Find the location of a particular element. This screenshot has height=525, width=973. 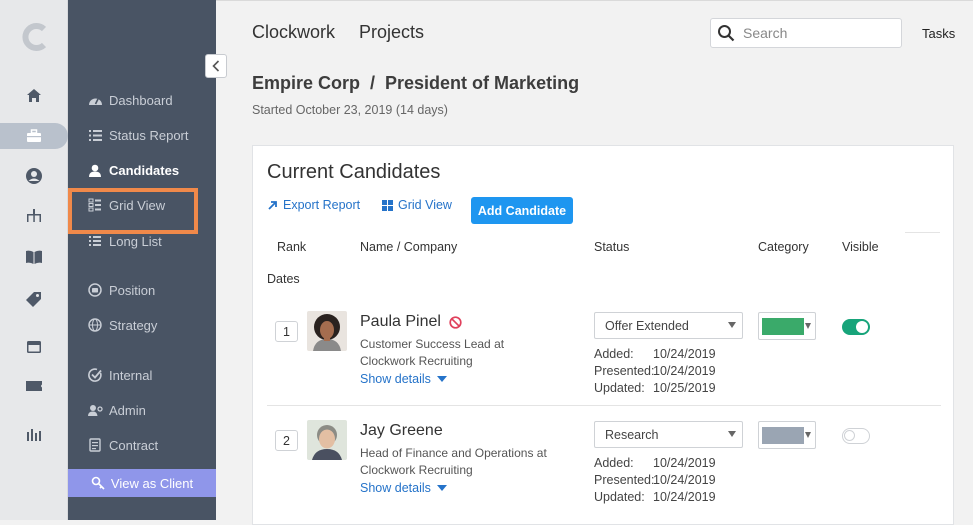

calendar-icon is located at coordinates (34, 346).